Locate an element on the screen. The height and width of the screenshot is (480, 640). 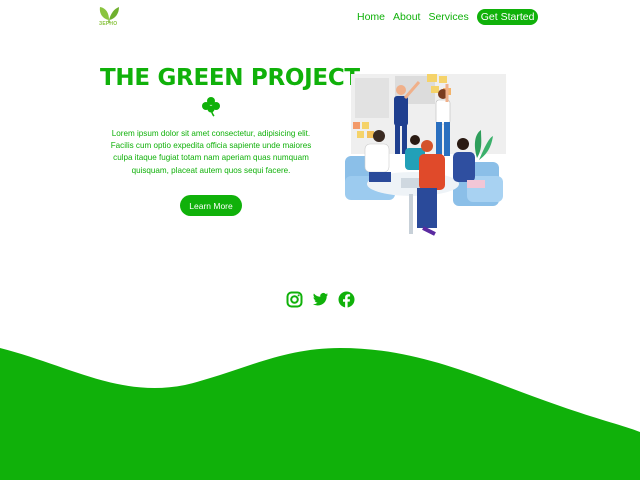
top-nav: Home About Services Get Started is located at coordinates (448, 17).